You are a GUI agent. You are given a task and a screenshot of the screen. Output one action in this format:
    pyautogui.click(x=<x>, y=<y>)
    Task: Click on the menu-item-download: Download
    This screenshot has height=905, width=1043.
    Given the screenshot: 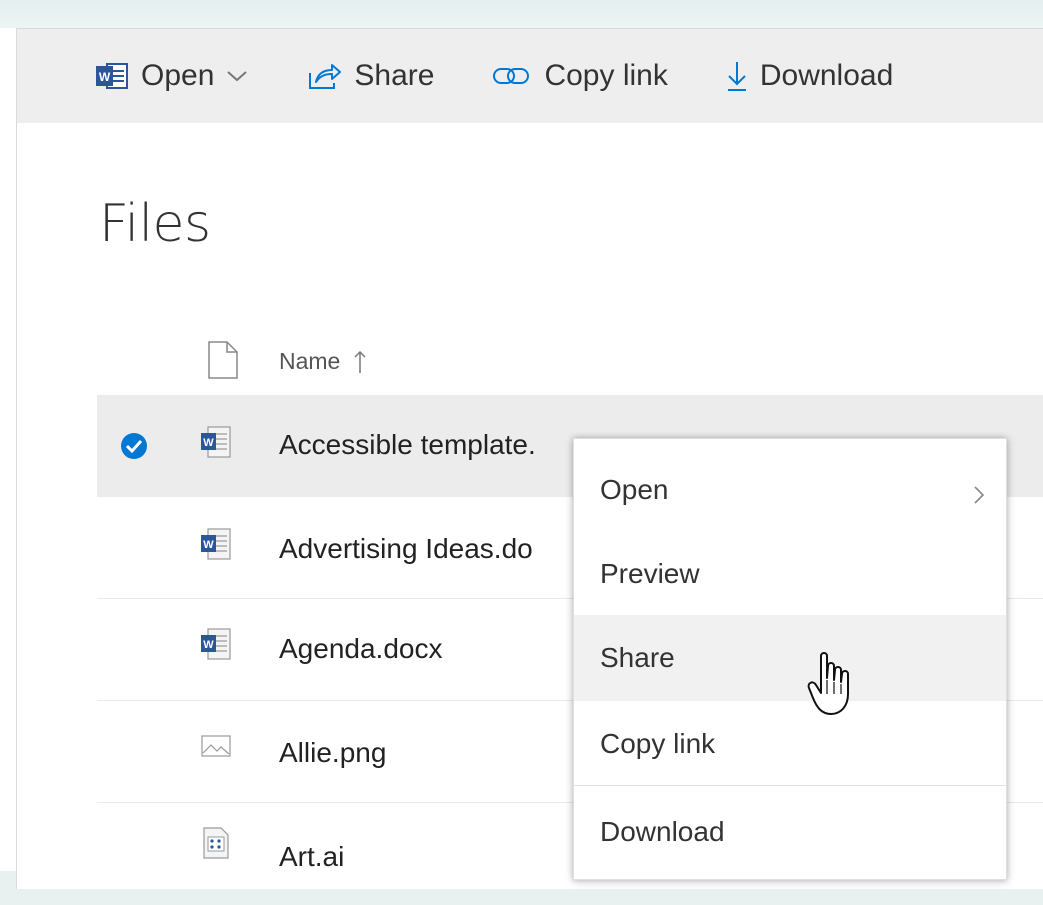 What is the action you would take?
    pyautogui.click(x=790, y=832)
    